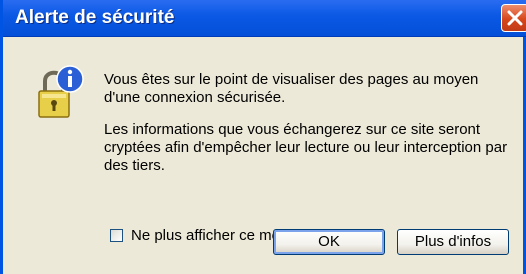 The height and width of the screenshot is (274, 526). I want to click on ok-button: OK, so click(329, 242).